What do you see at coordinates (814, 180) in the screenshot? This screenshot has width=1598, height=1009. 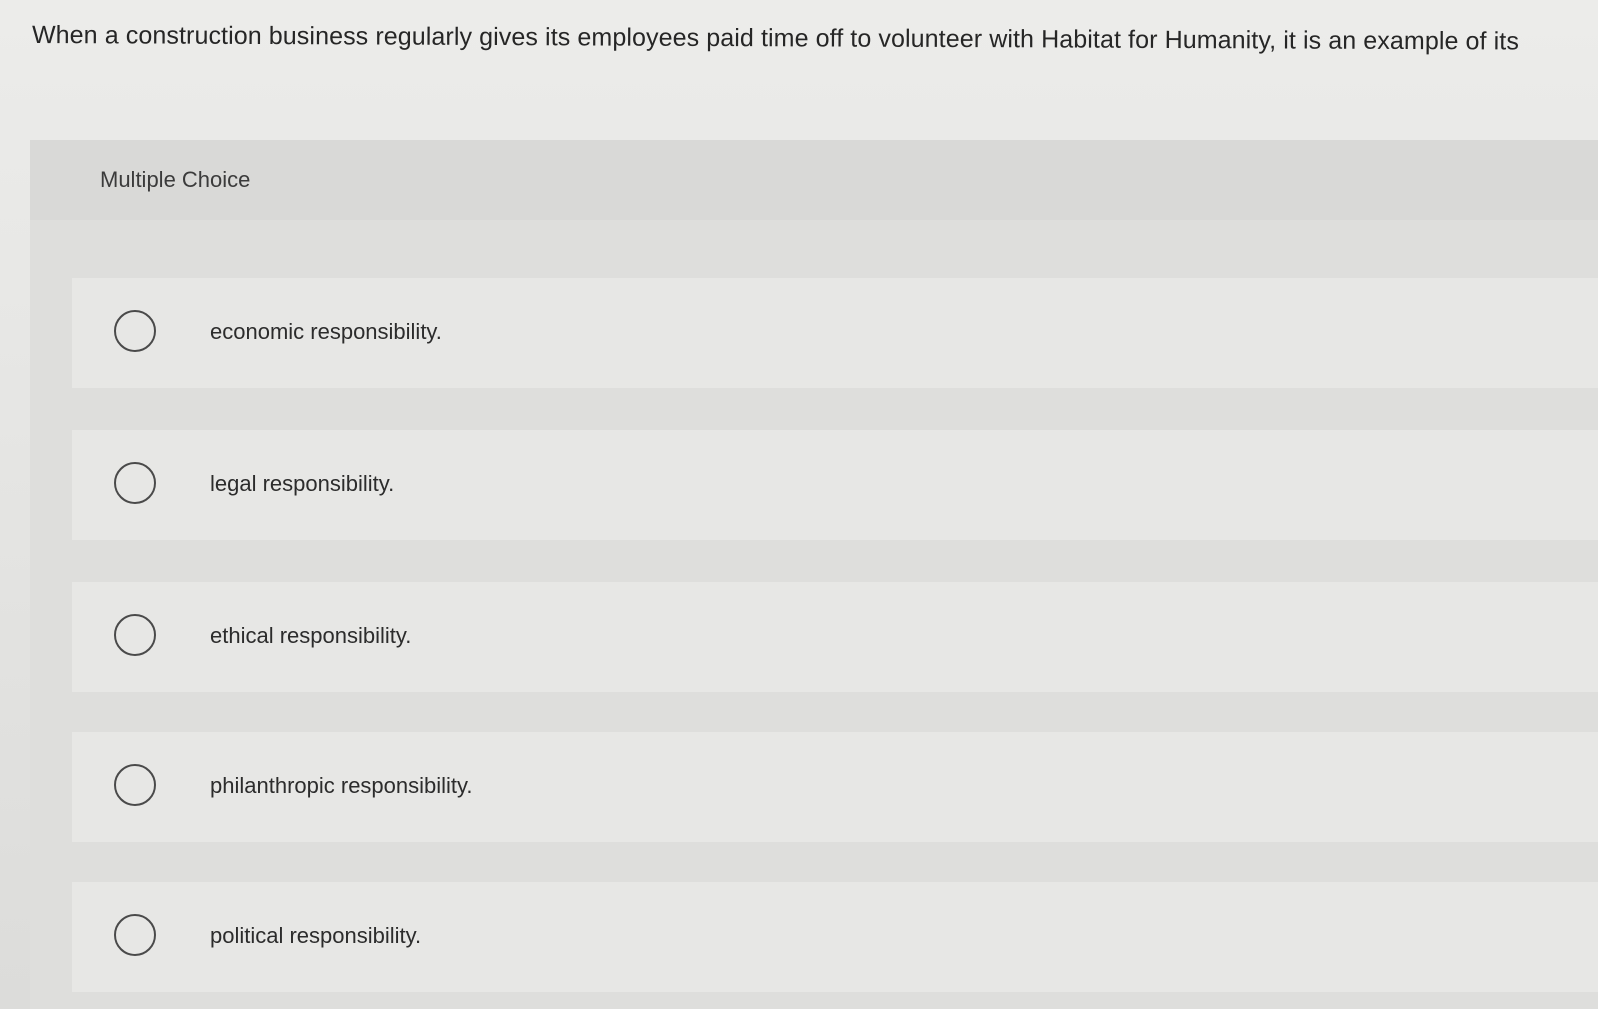 I see `multiple-choice-header: Multiple Choice` at bounding box center [814, 180].